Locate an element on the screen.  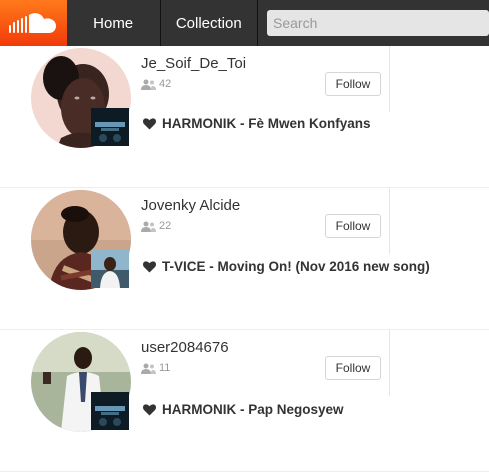
liked-track: HARMONIK - Pap Negosyew is located at coordinates (243, 409).